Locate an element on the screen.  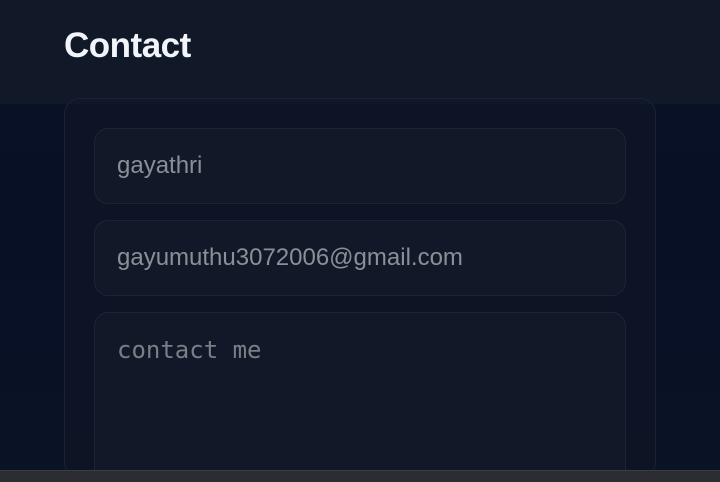
name-field: gayathri is located at coordinates (360, 166).